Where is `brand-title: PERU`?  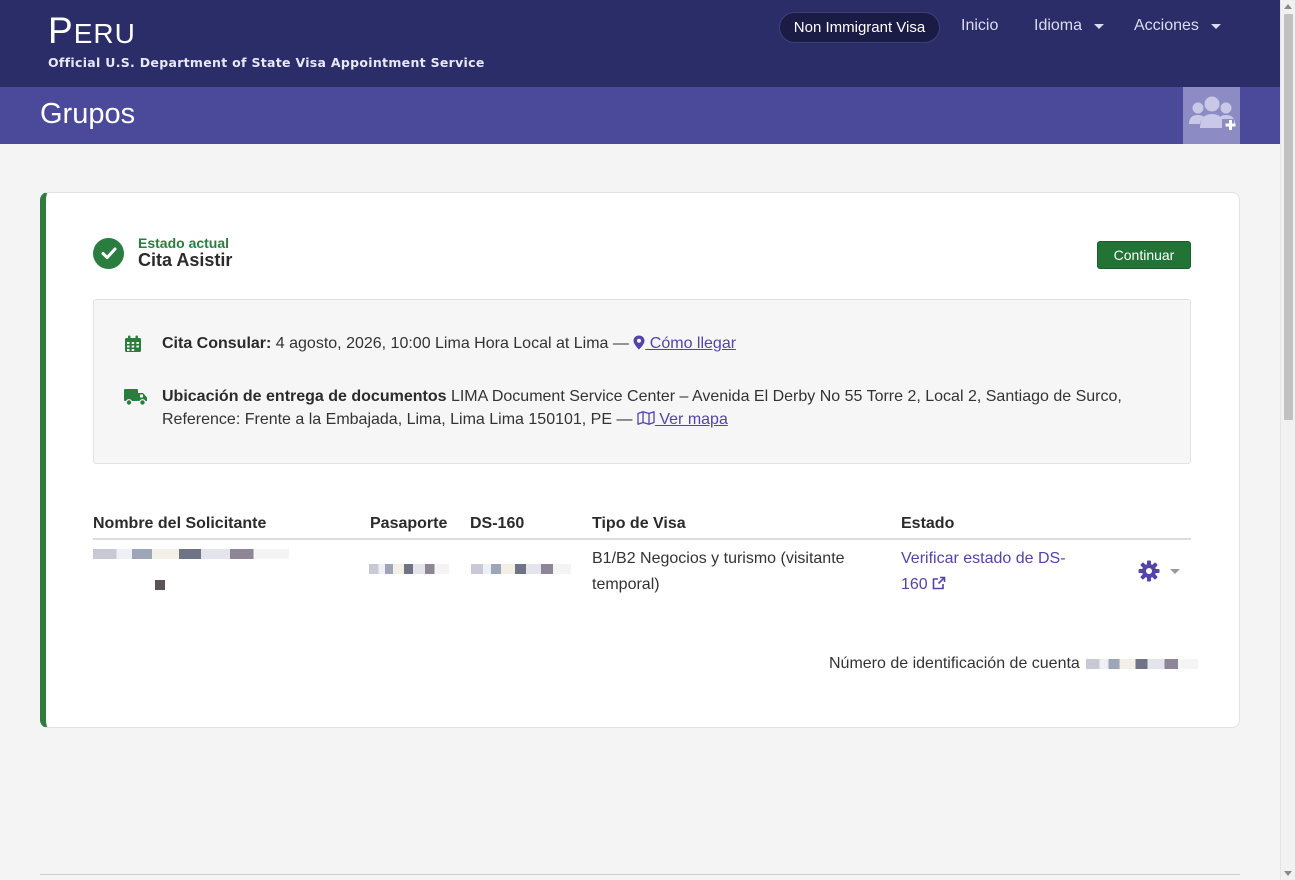 brand-title: PERU is located at coordinates (266, 32).